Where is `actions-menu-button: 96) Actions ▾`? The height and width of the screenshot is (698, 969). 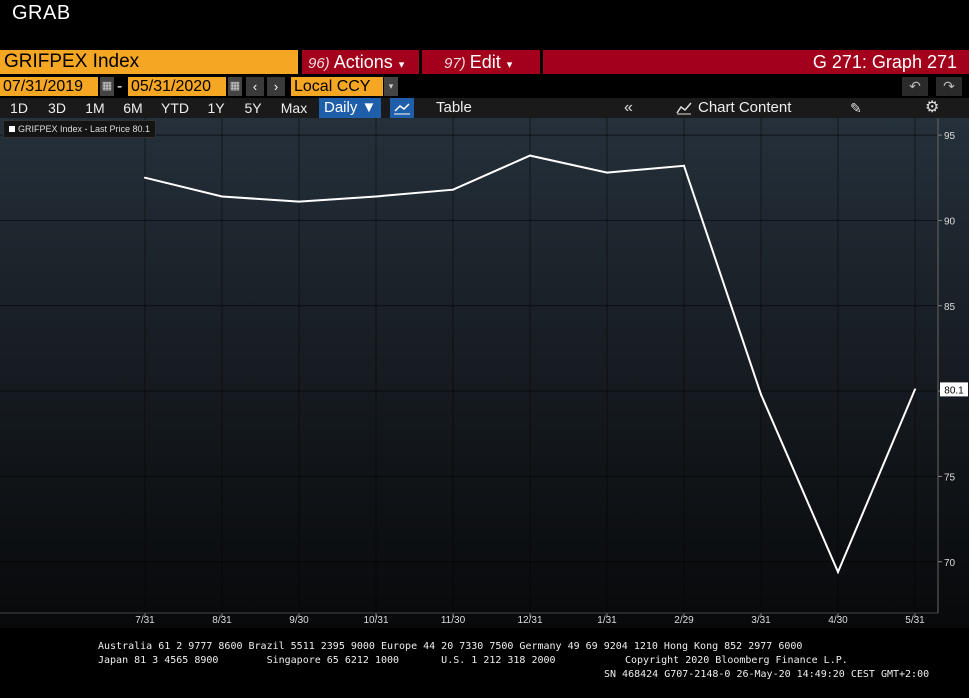 actions-menu-button: 96) Actions ▾ is located at coordinates (360, 62).